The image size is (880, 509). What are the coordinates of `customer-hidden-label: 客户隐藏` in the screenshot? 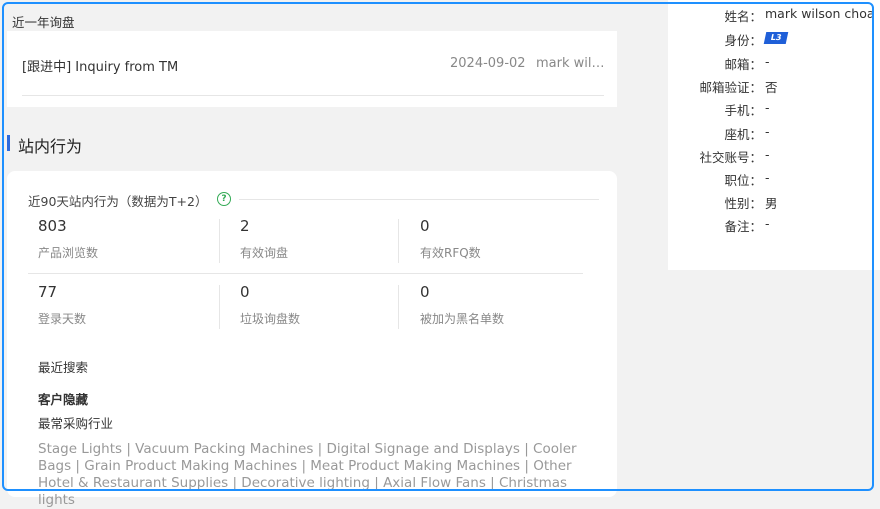 It's located at (63, 399).